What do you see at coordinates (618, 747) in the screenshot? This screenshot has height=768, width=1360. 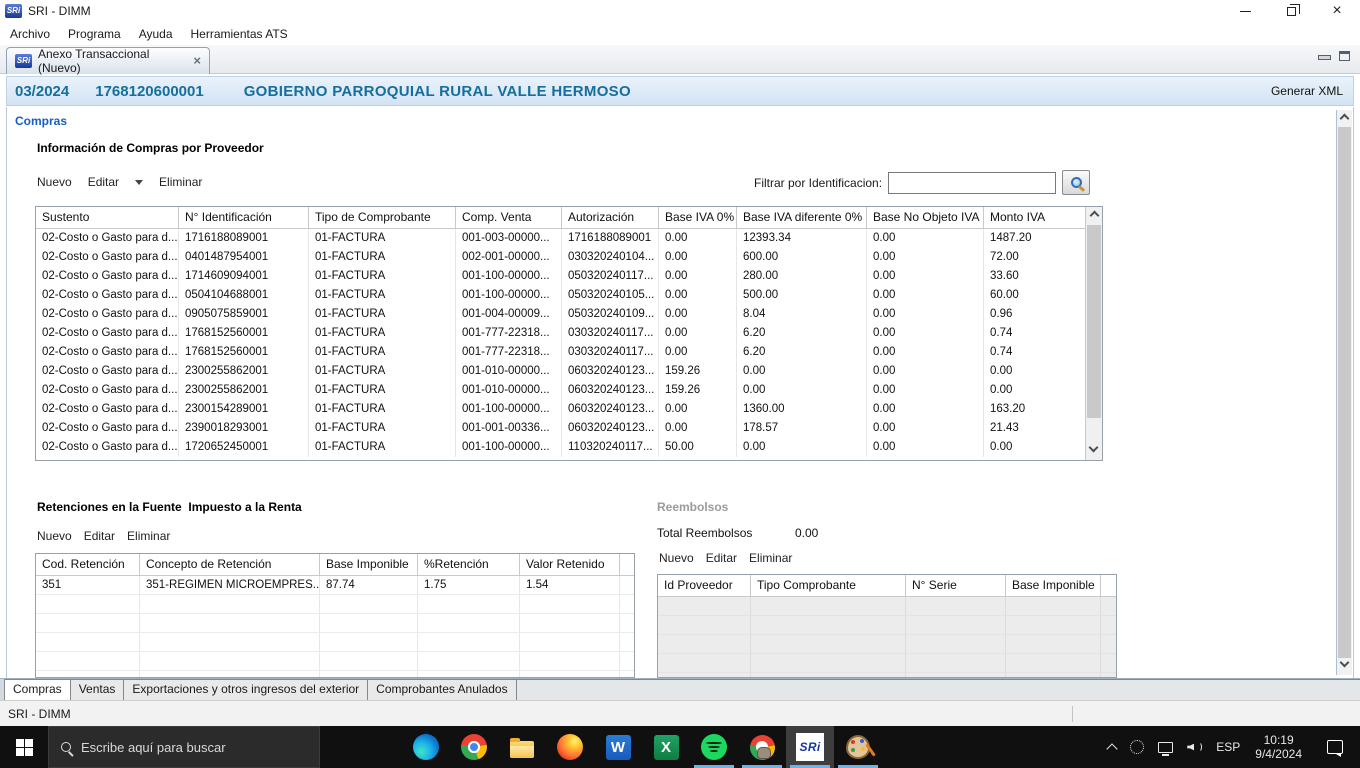 I see `taskbar-word: W` at bounding box center [618, 747].